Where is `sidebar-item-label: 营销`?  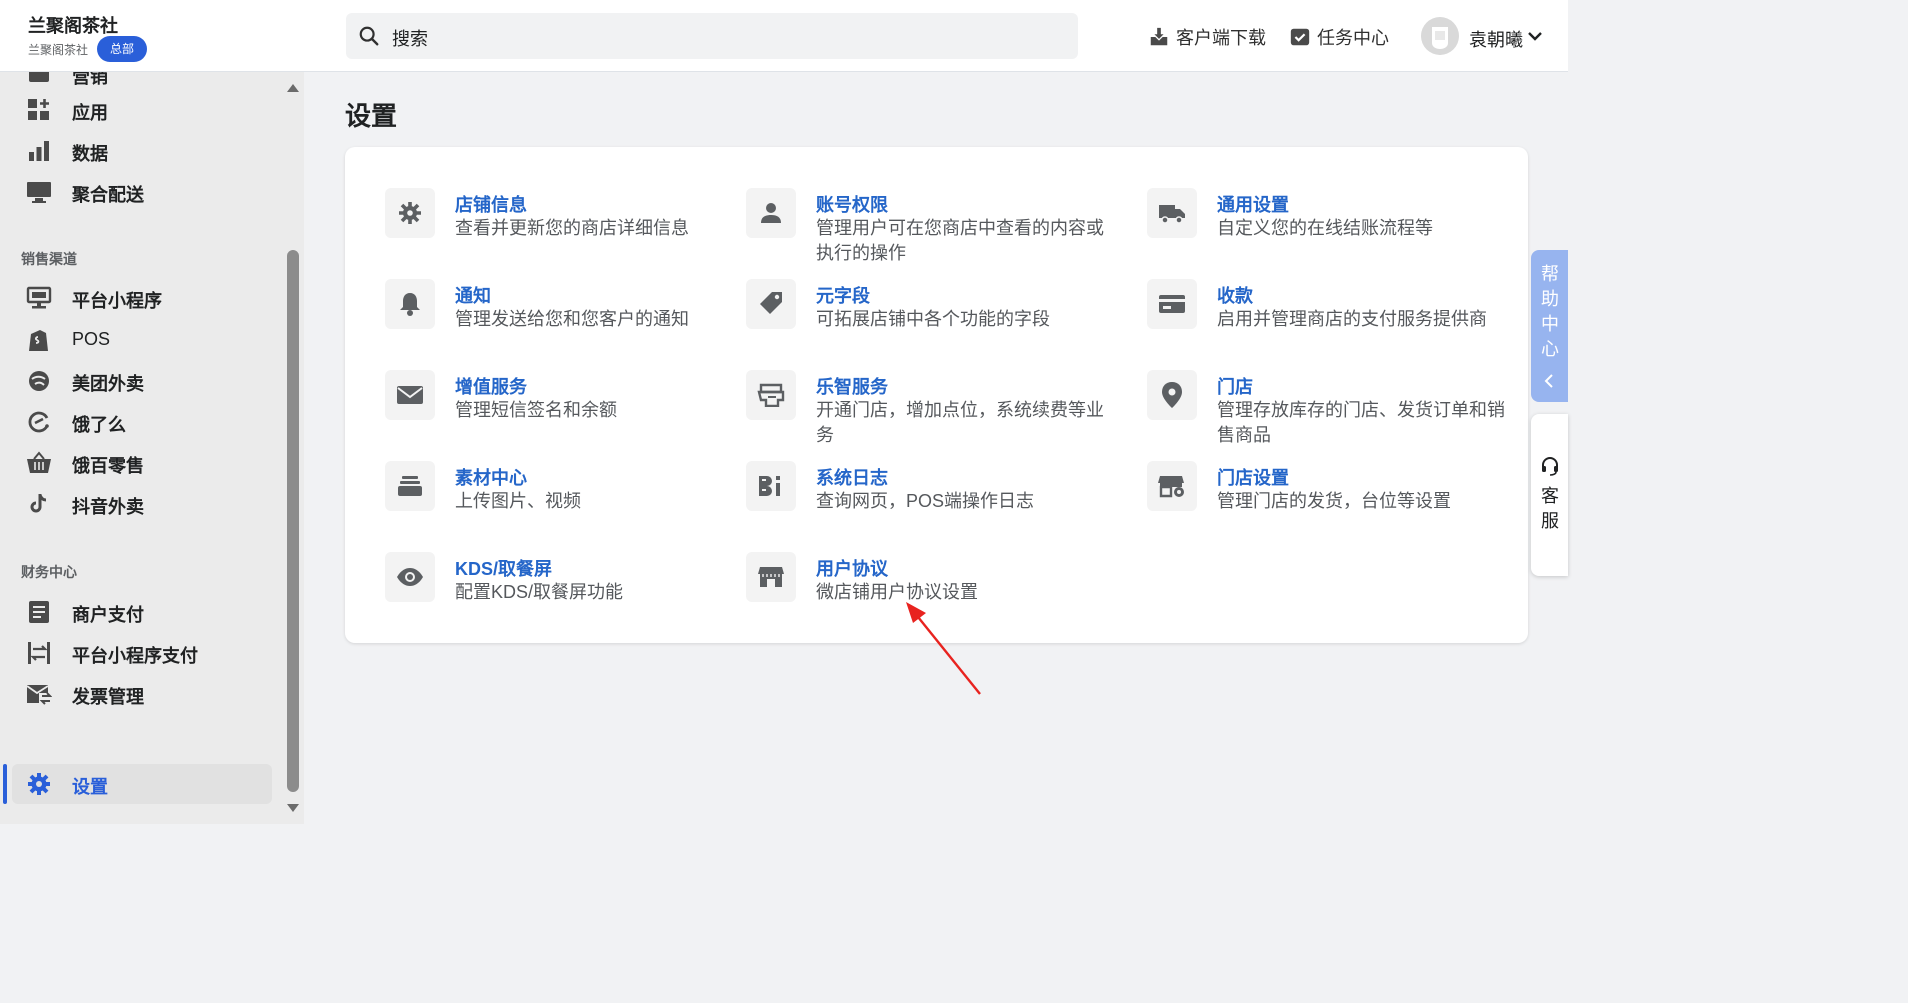
sidebar-item-label: 营销 is located at coordinates (90, 79).